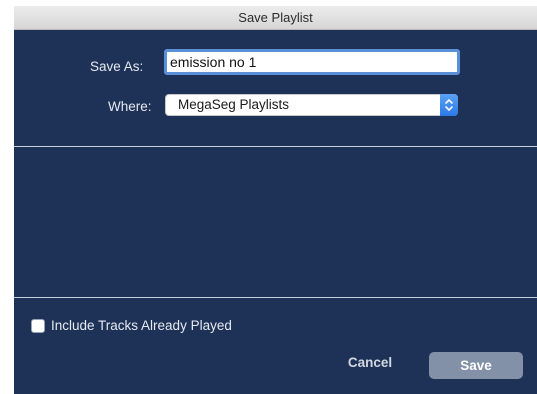 The width and height of the screenshot is (537, 394). What do you see at coordinates (275, 297) in the screenshot?
I see `separator-bottom` at bounding box center [275, 297].